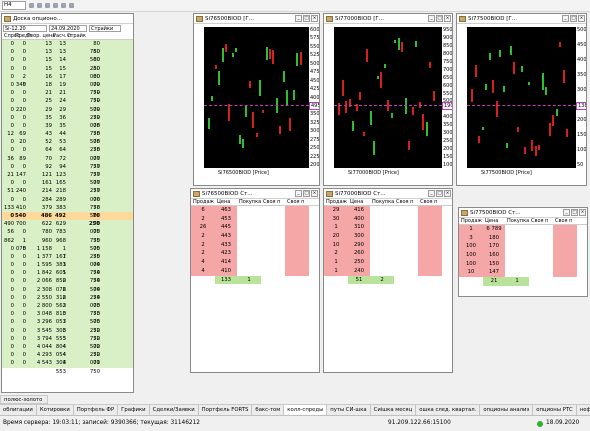 The image size is (590, 431). I want to click on orderbook-sell-row: 29 416, so click(388, 210).